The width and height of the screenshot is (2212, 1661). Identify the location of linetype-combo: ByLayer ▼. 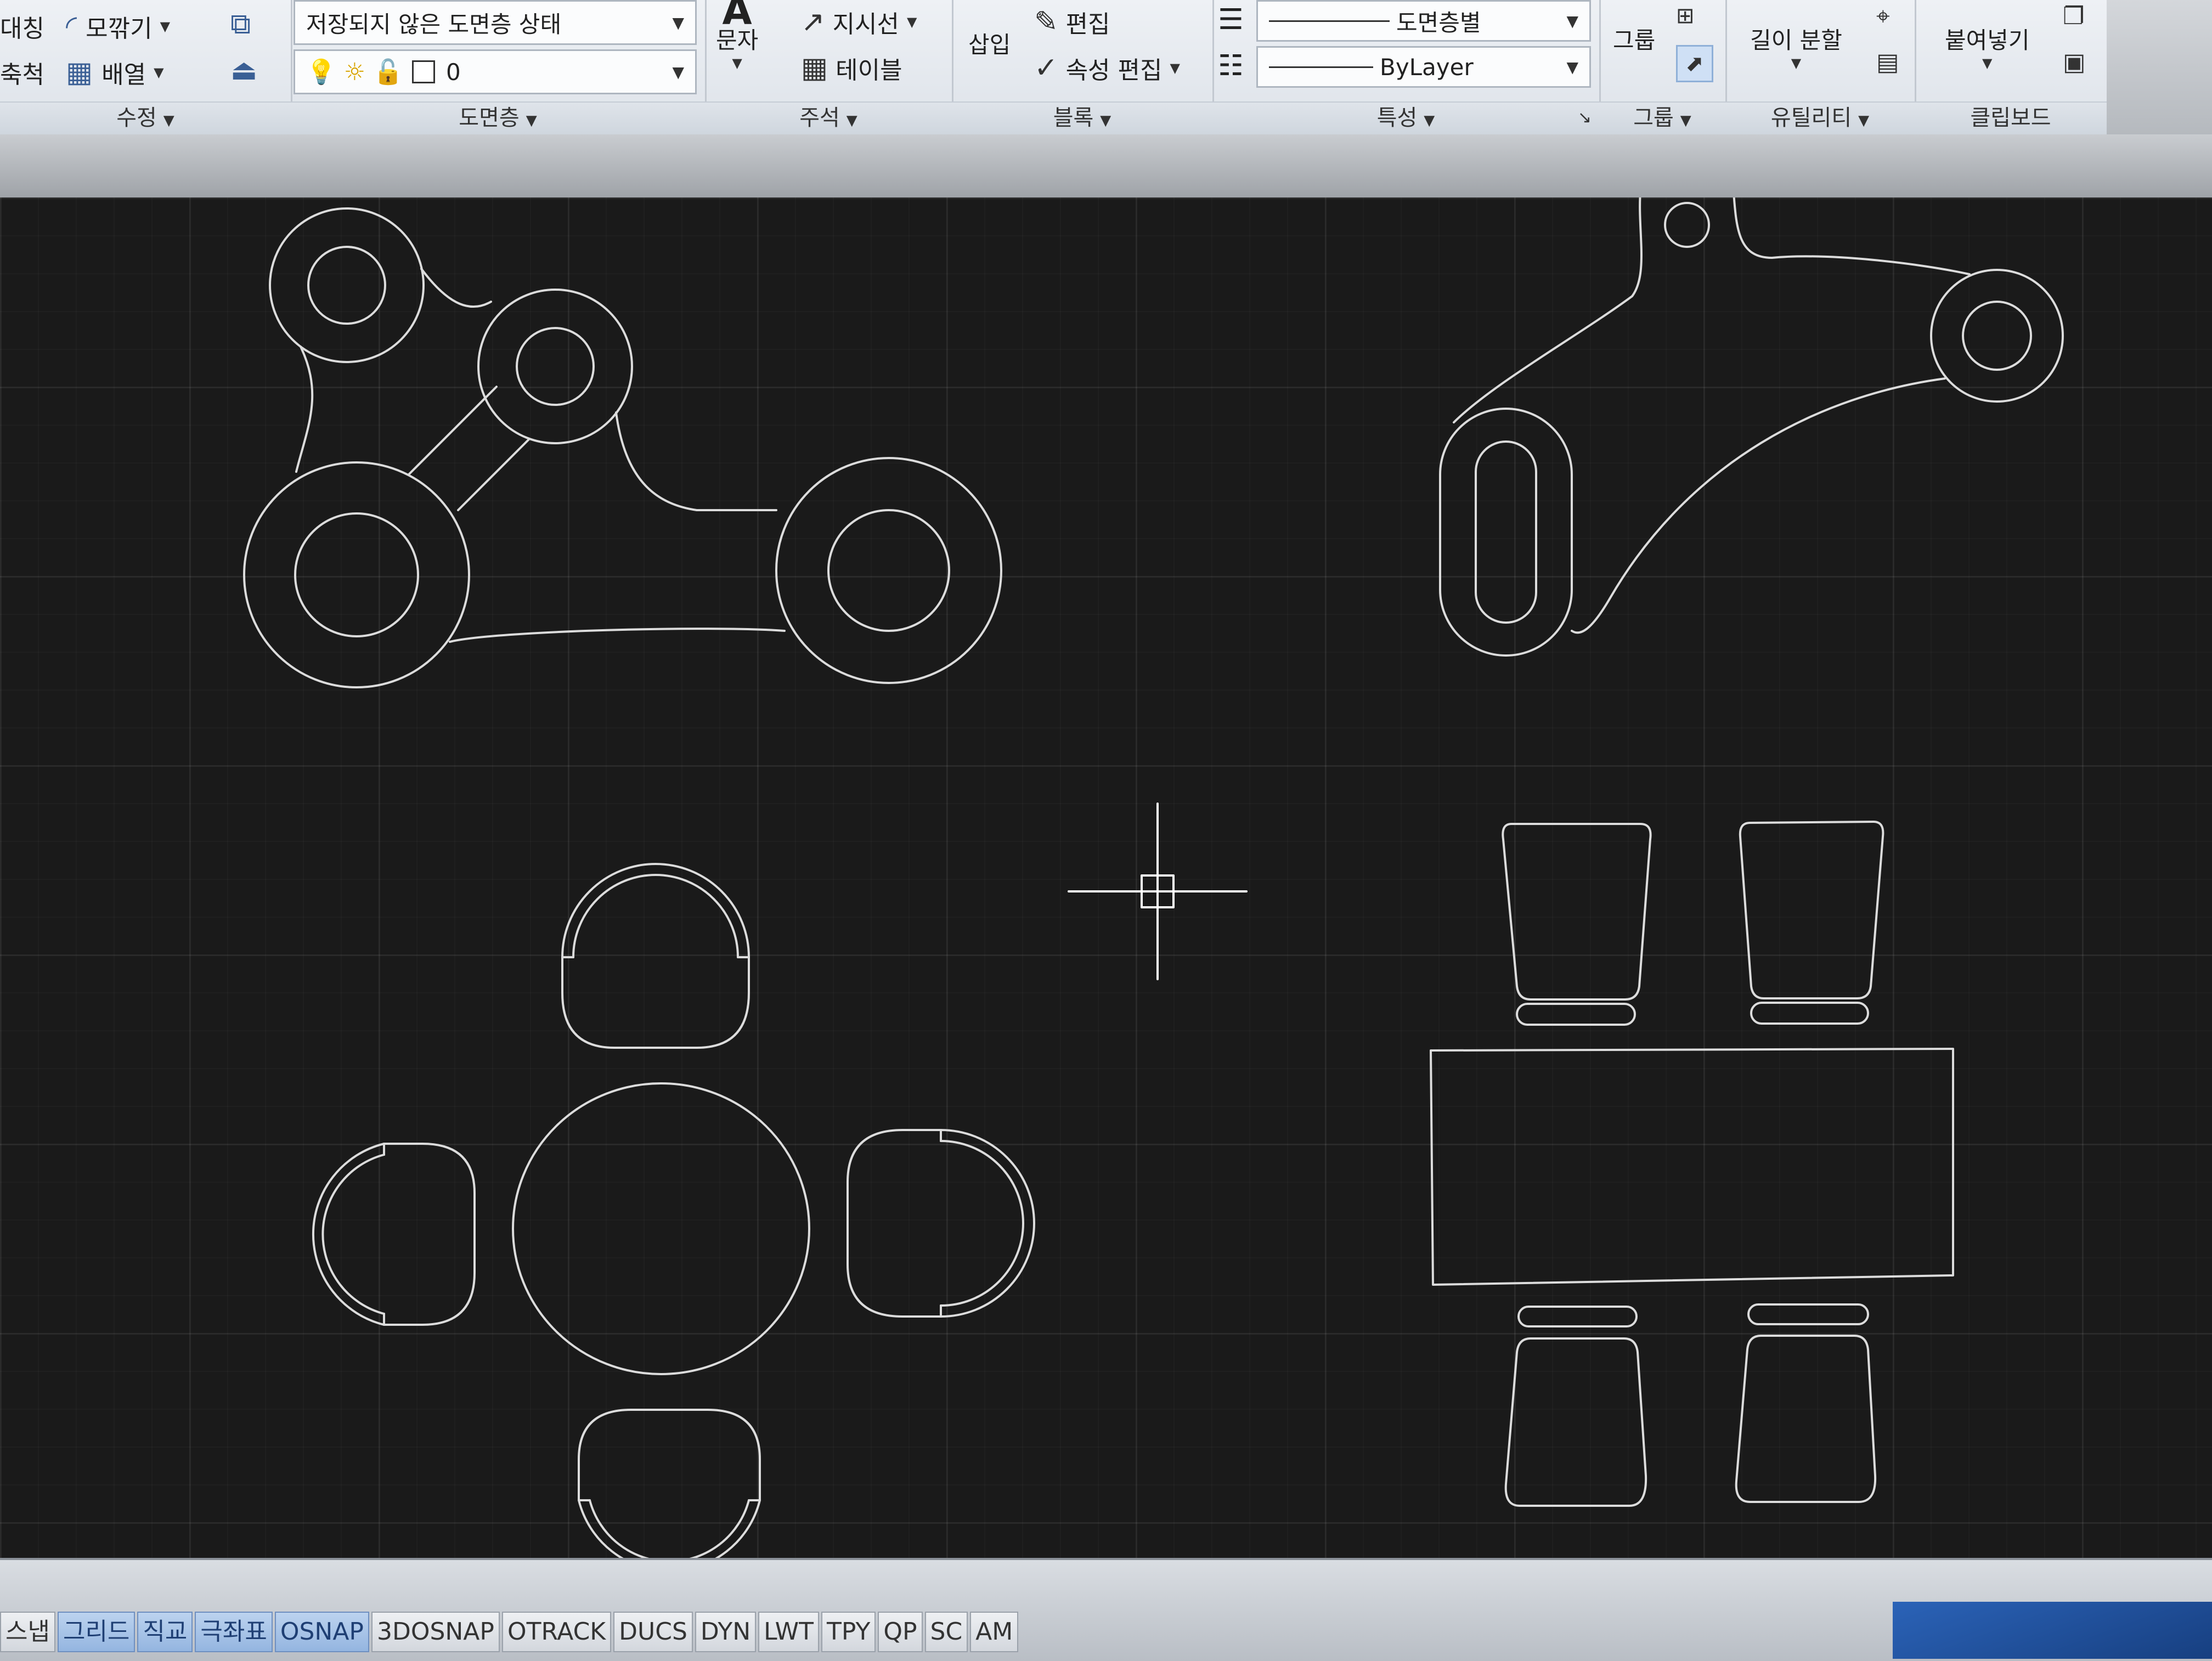
(1424, 67).